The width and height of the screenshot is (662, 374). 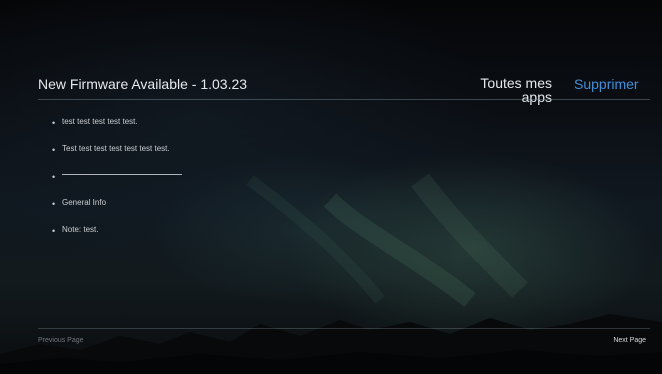 I want to click on separator-line, so click(x=122, y=175).